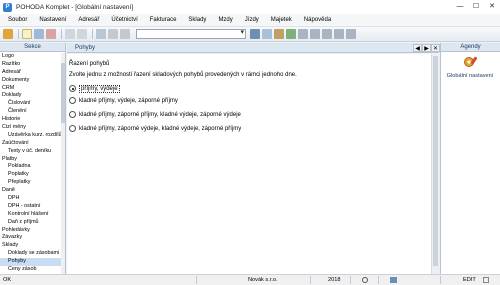 This screenshot has width=500, height=285. What do you see at coordinates (303, 34) in the screenshot?
I see `link-icon` at bounding box center [303, 34].